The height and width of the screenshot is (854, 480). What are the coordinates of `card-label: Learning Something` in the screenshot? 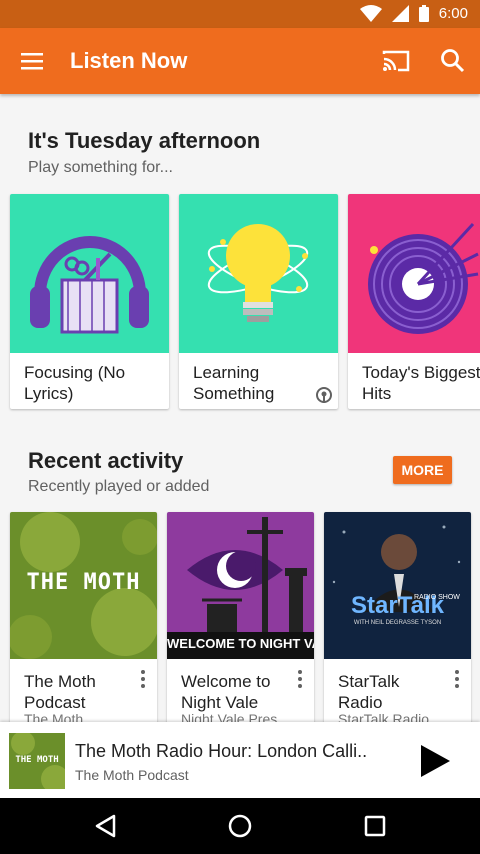 It's located at (234, 383).